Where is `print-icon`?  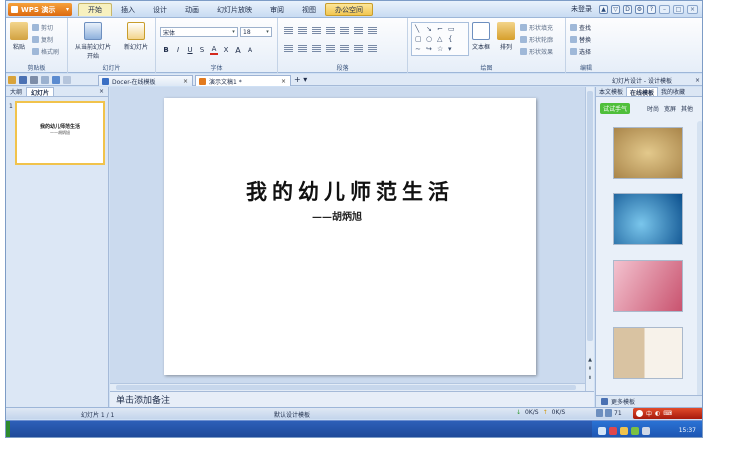
print-icon is located at coordinates (34, 80).